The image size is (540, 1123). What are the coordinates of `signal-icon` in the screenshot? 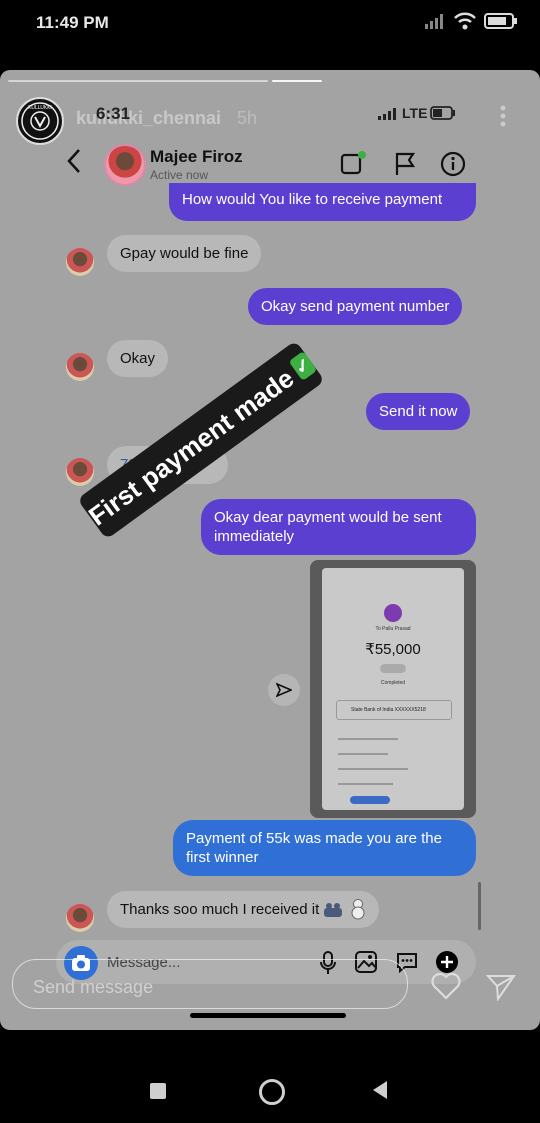 It's located at (434, 21).